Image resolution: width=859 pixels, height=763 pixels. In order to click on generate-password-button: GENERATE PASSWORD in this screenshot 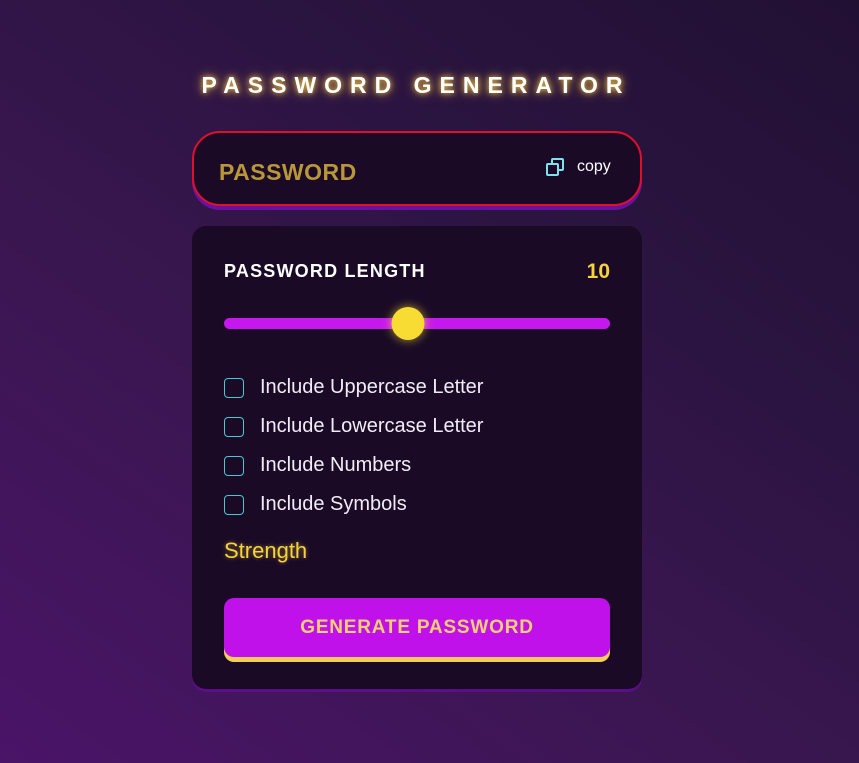, I will do `click(417, 627)`.